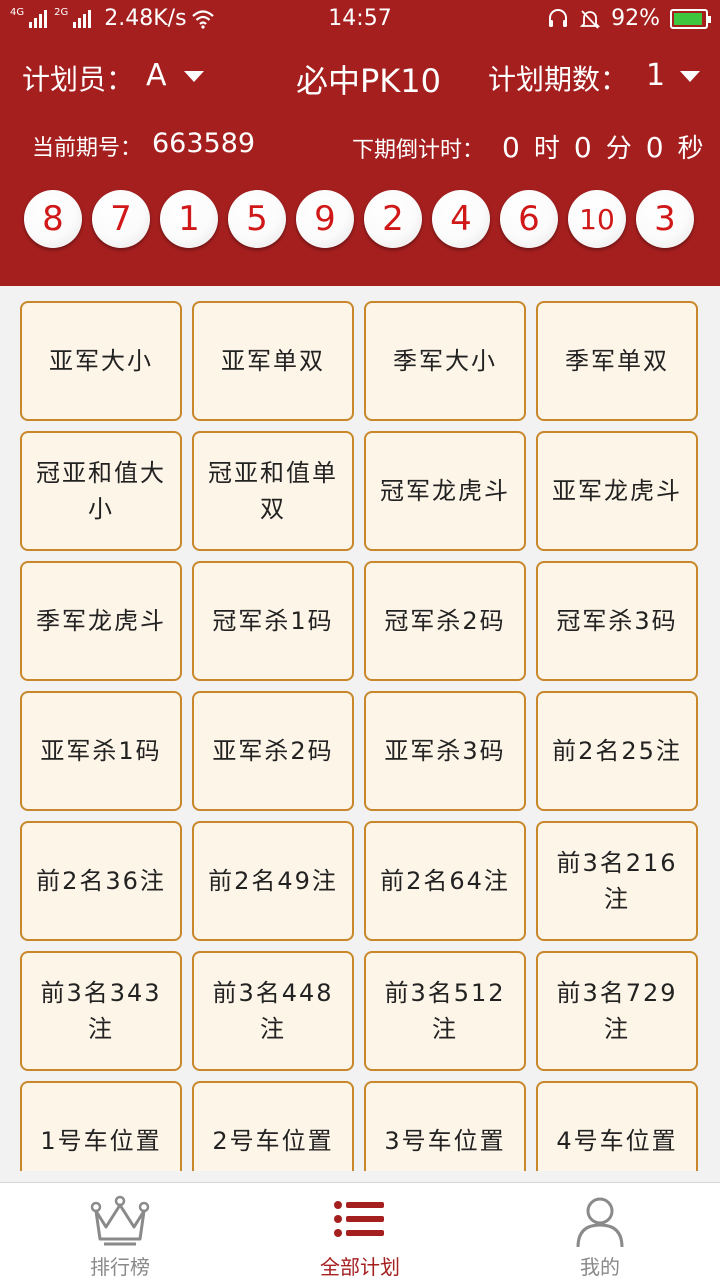 The image size is (720, 1280). I want to click on status-right: 92%, so click(629, 18).